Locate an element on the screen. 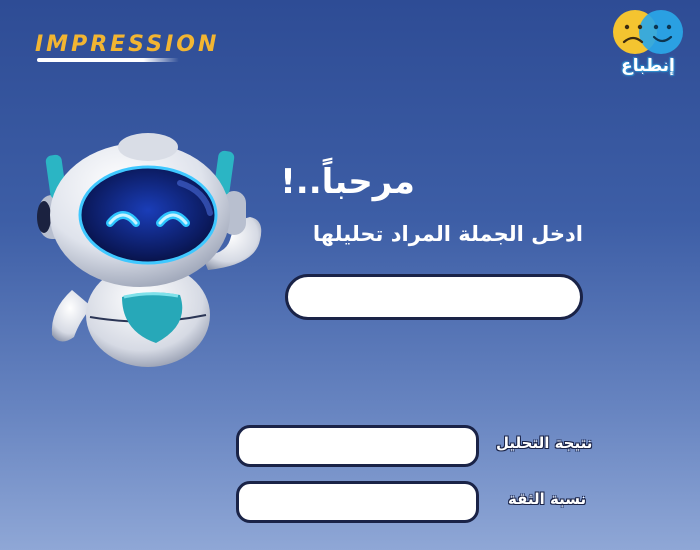 The image size is (700, 550). robot-mascot-icon is located at coordinates (149, 250).